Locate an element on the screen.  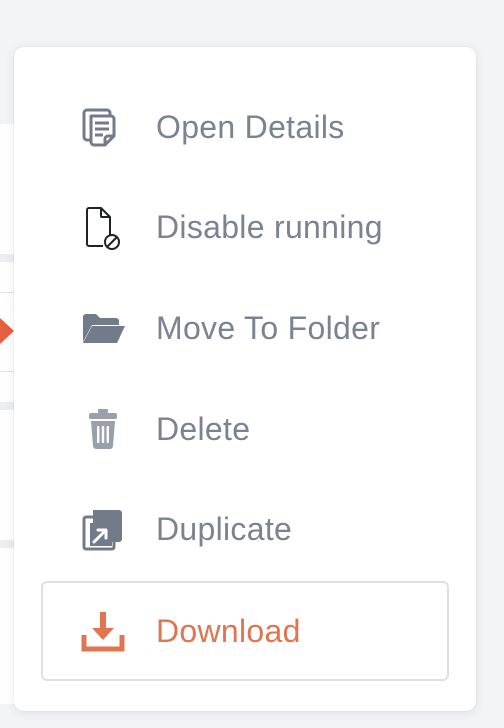
file-disabled-icon is located at coordinates (103, 227).